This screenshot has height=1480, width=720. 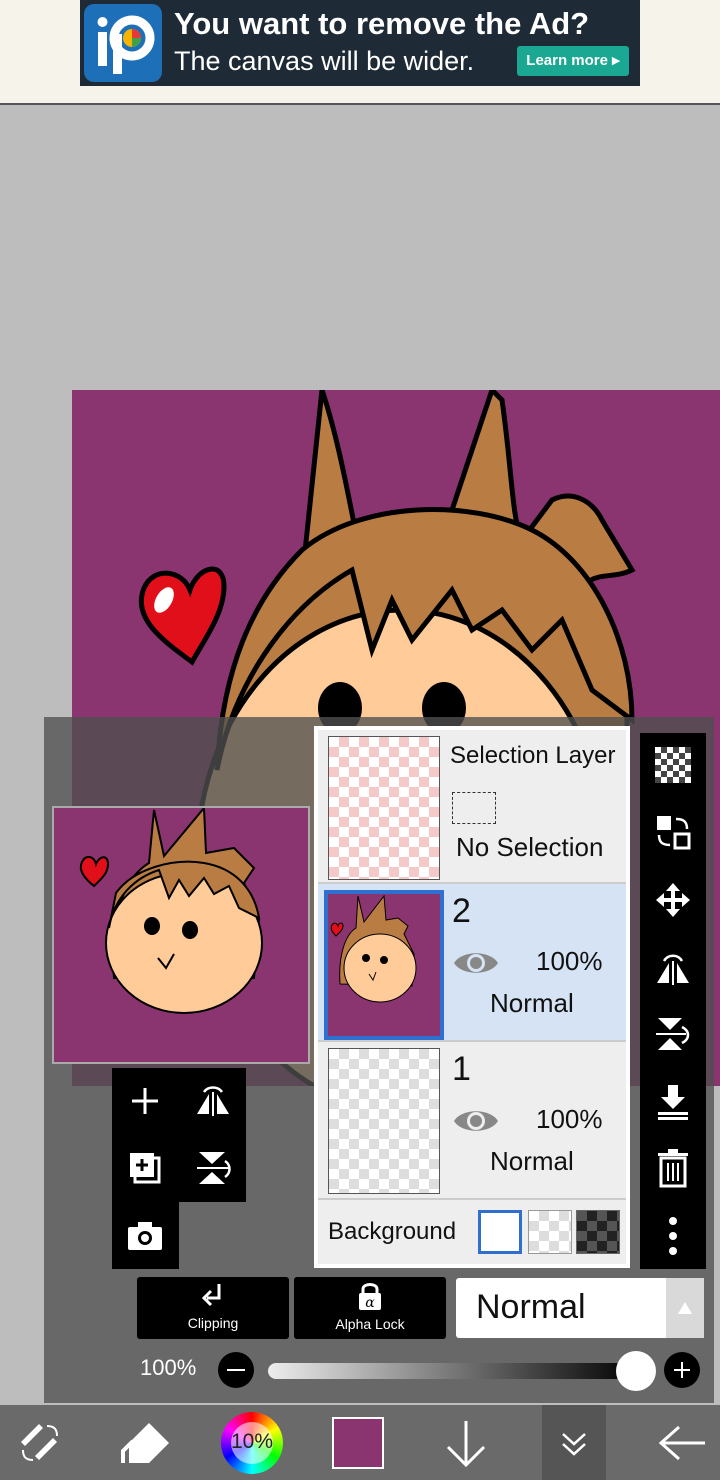 What do you see at coordinates (673, 1001) in the screenshot?
I see `layer-right-toolbar` at bounding box center [673, 1001].